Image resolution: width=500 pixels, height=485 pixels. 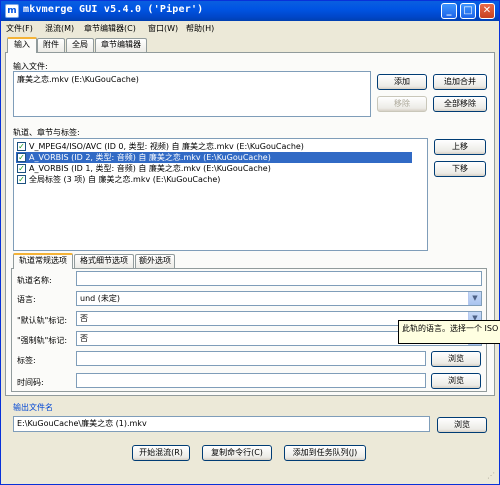 I want to click on output-browse-button: 浏览, so click(x=462, y=425).